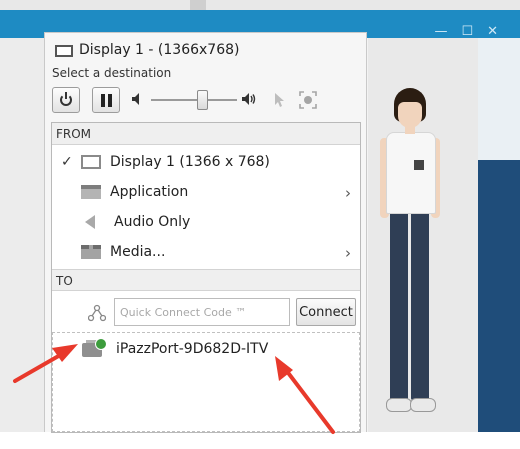  What do you see at coordinates (206, 222) in the screenshot?
I see `source-item-audio-only: Audio Only` at bounding box center [206, 222].